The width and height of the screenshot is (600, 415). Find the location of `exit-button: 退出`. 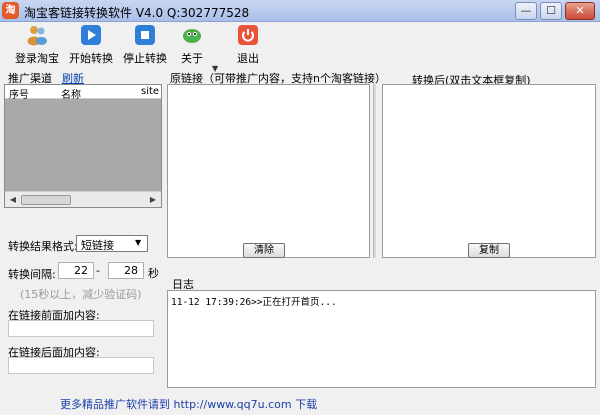

exit-button: 退出 is located at coordinates (248, 45).